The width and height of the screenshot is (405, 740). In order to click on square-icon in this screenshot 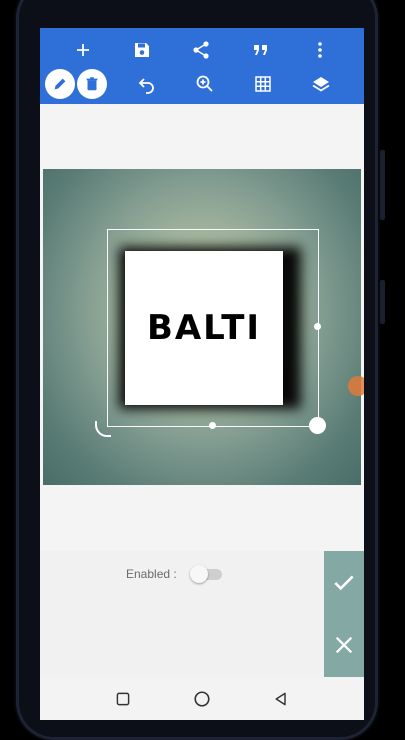, I will do `click(123, 699)`.